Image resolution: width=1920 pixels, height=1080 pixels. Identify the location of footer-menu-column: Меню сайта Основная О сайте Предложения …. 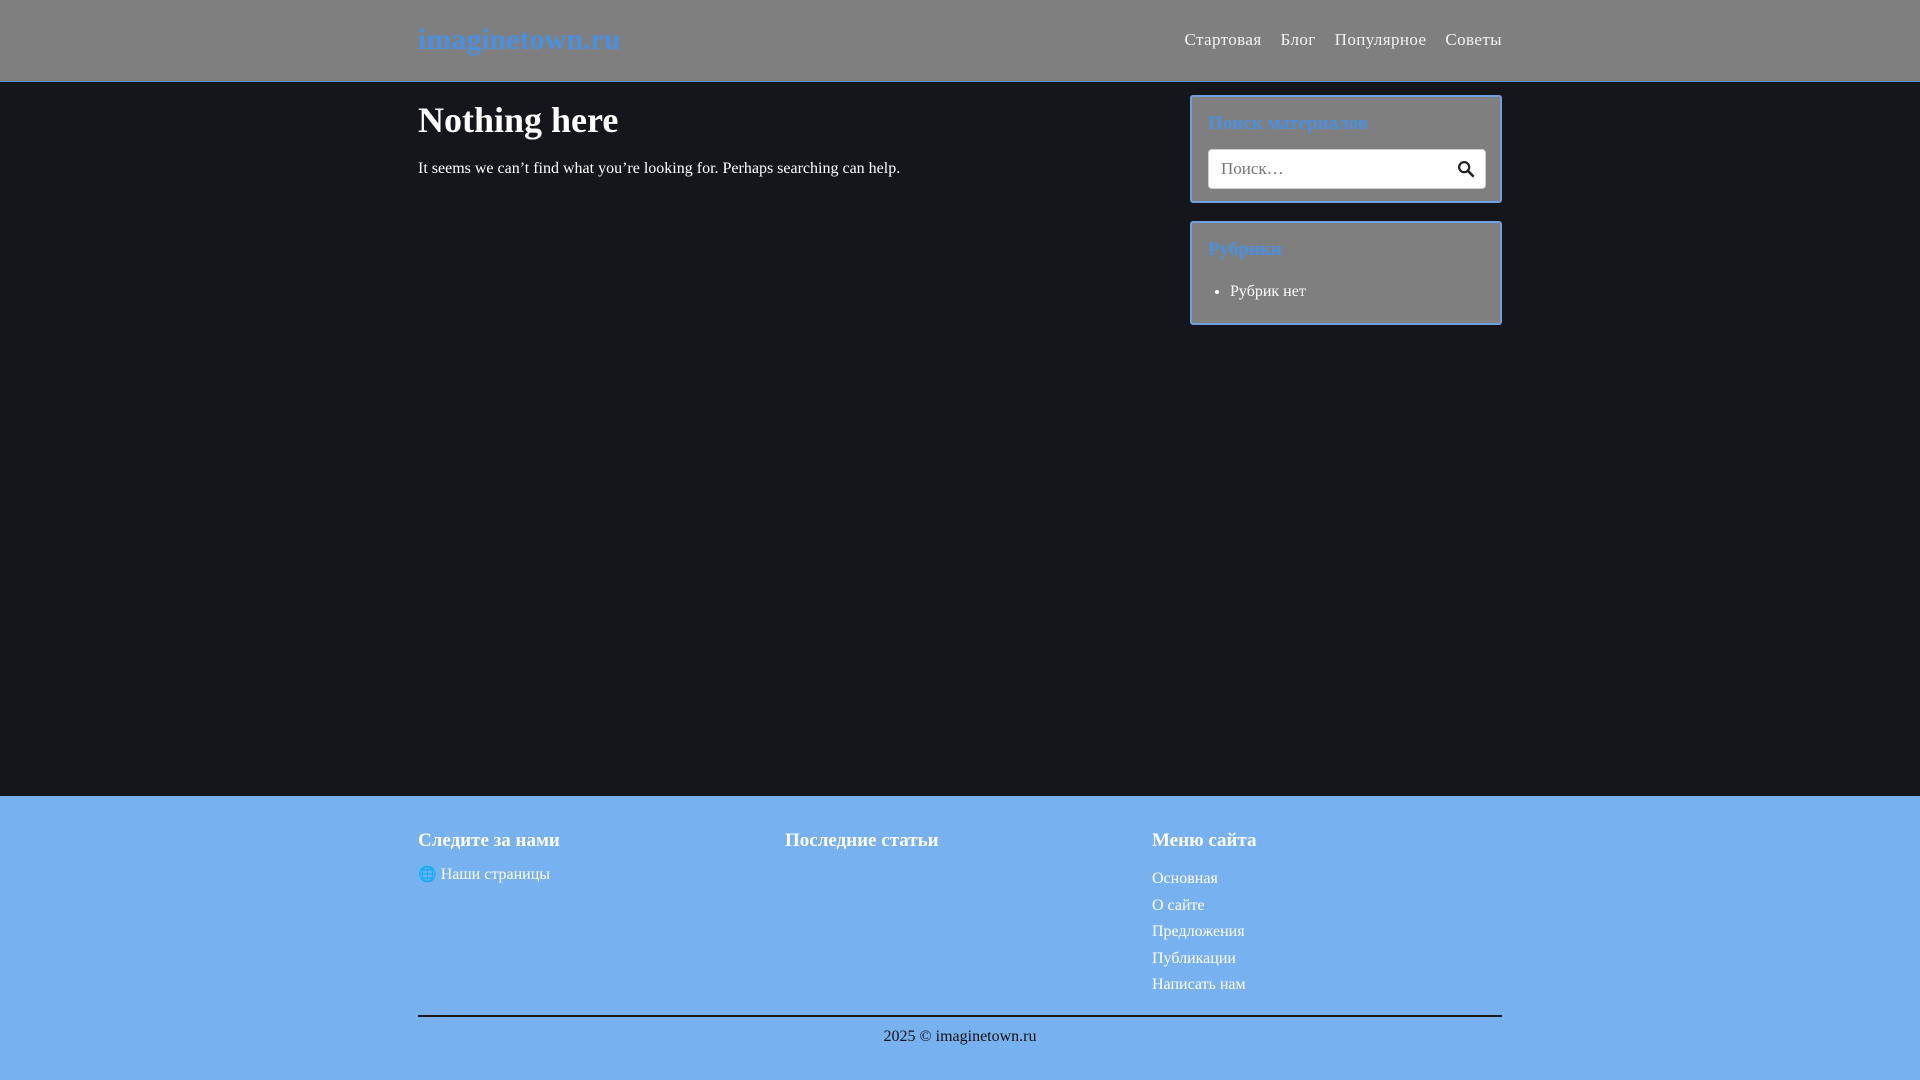
(1322, 913).